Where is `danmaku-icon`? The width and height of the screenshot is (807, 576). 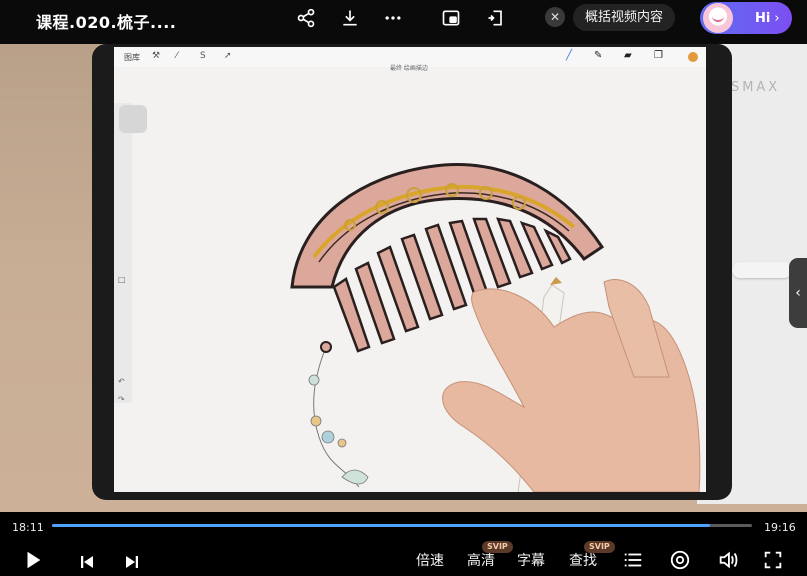
danmaku-icon is located at coordinates (680, 560).